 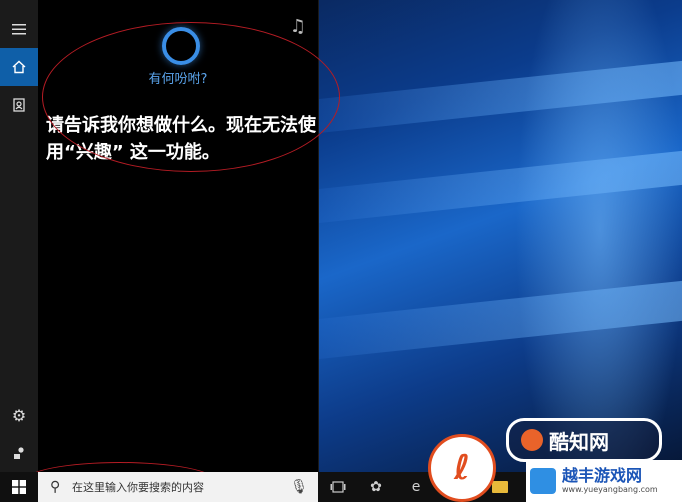 What do you see at coordinates (543, 481) in the screenshot?
I see `watermark-site-logo` at bounding box center [543, 481].